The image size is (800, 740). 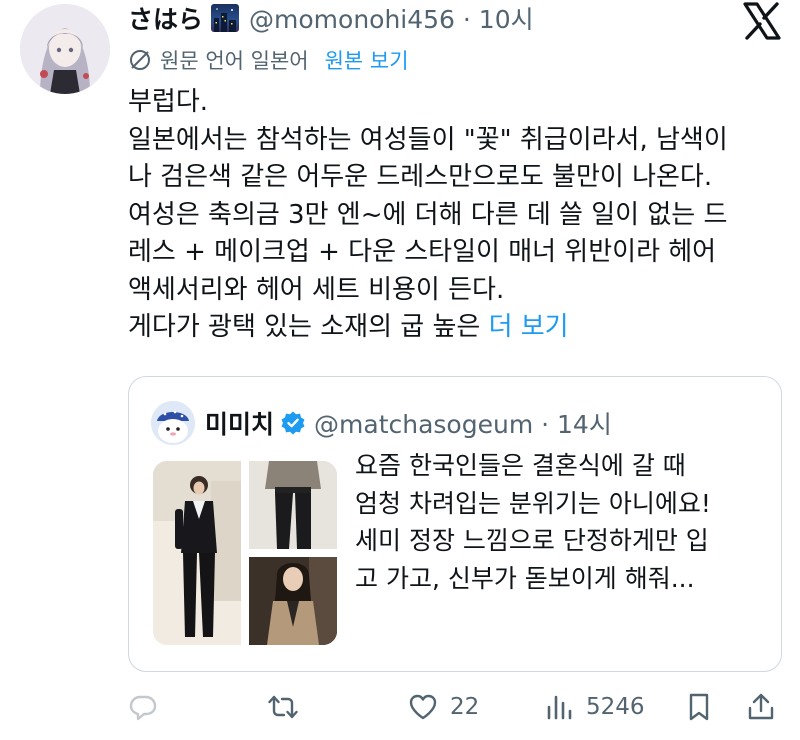 I want to click on tweet-action-bar: 22 5246, so click(x=458, y=707).